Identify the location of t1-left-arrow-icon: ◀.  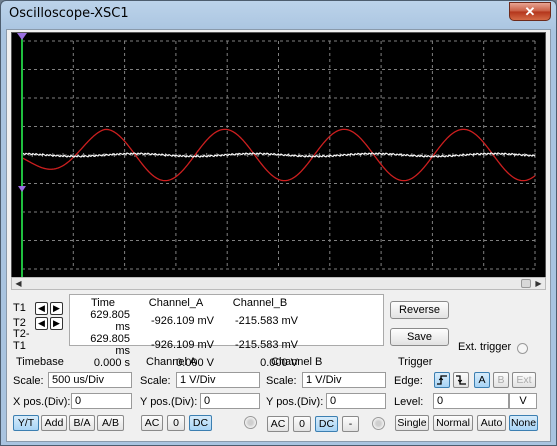
(41, 308).